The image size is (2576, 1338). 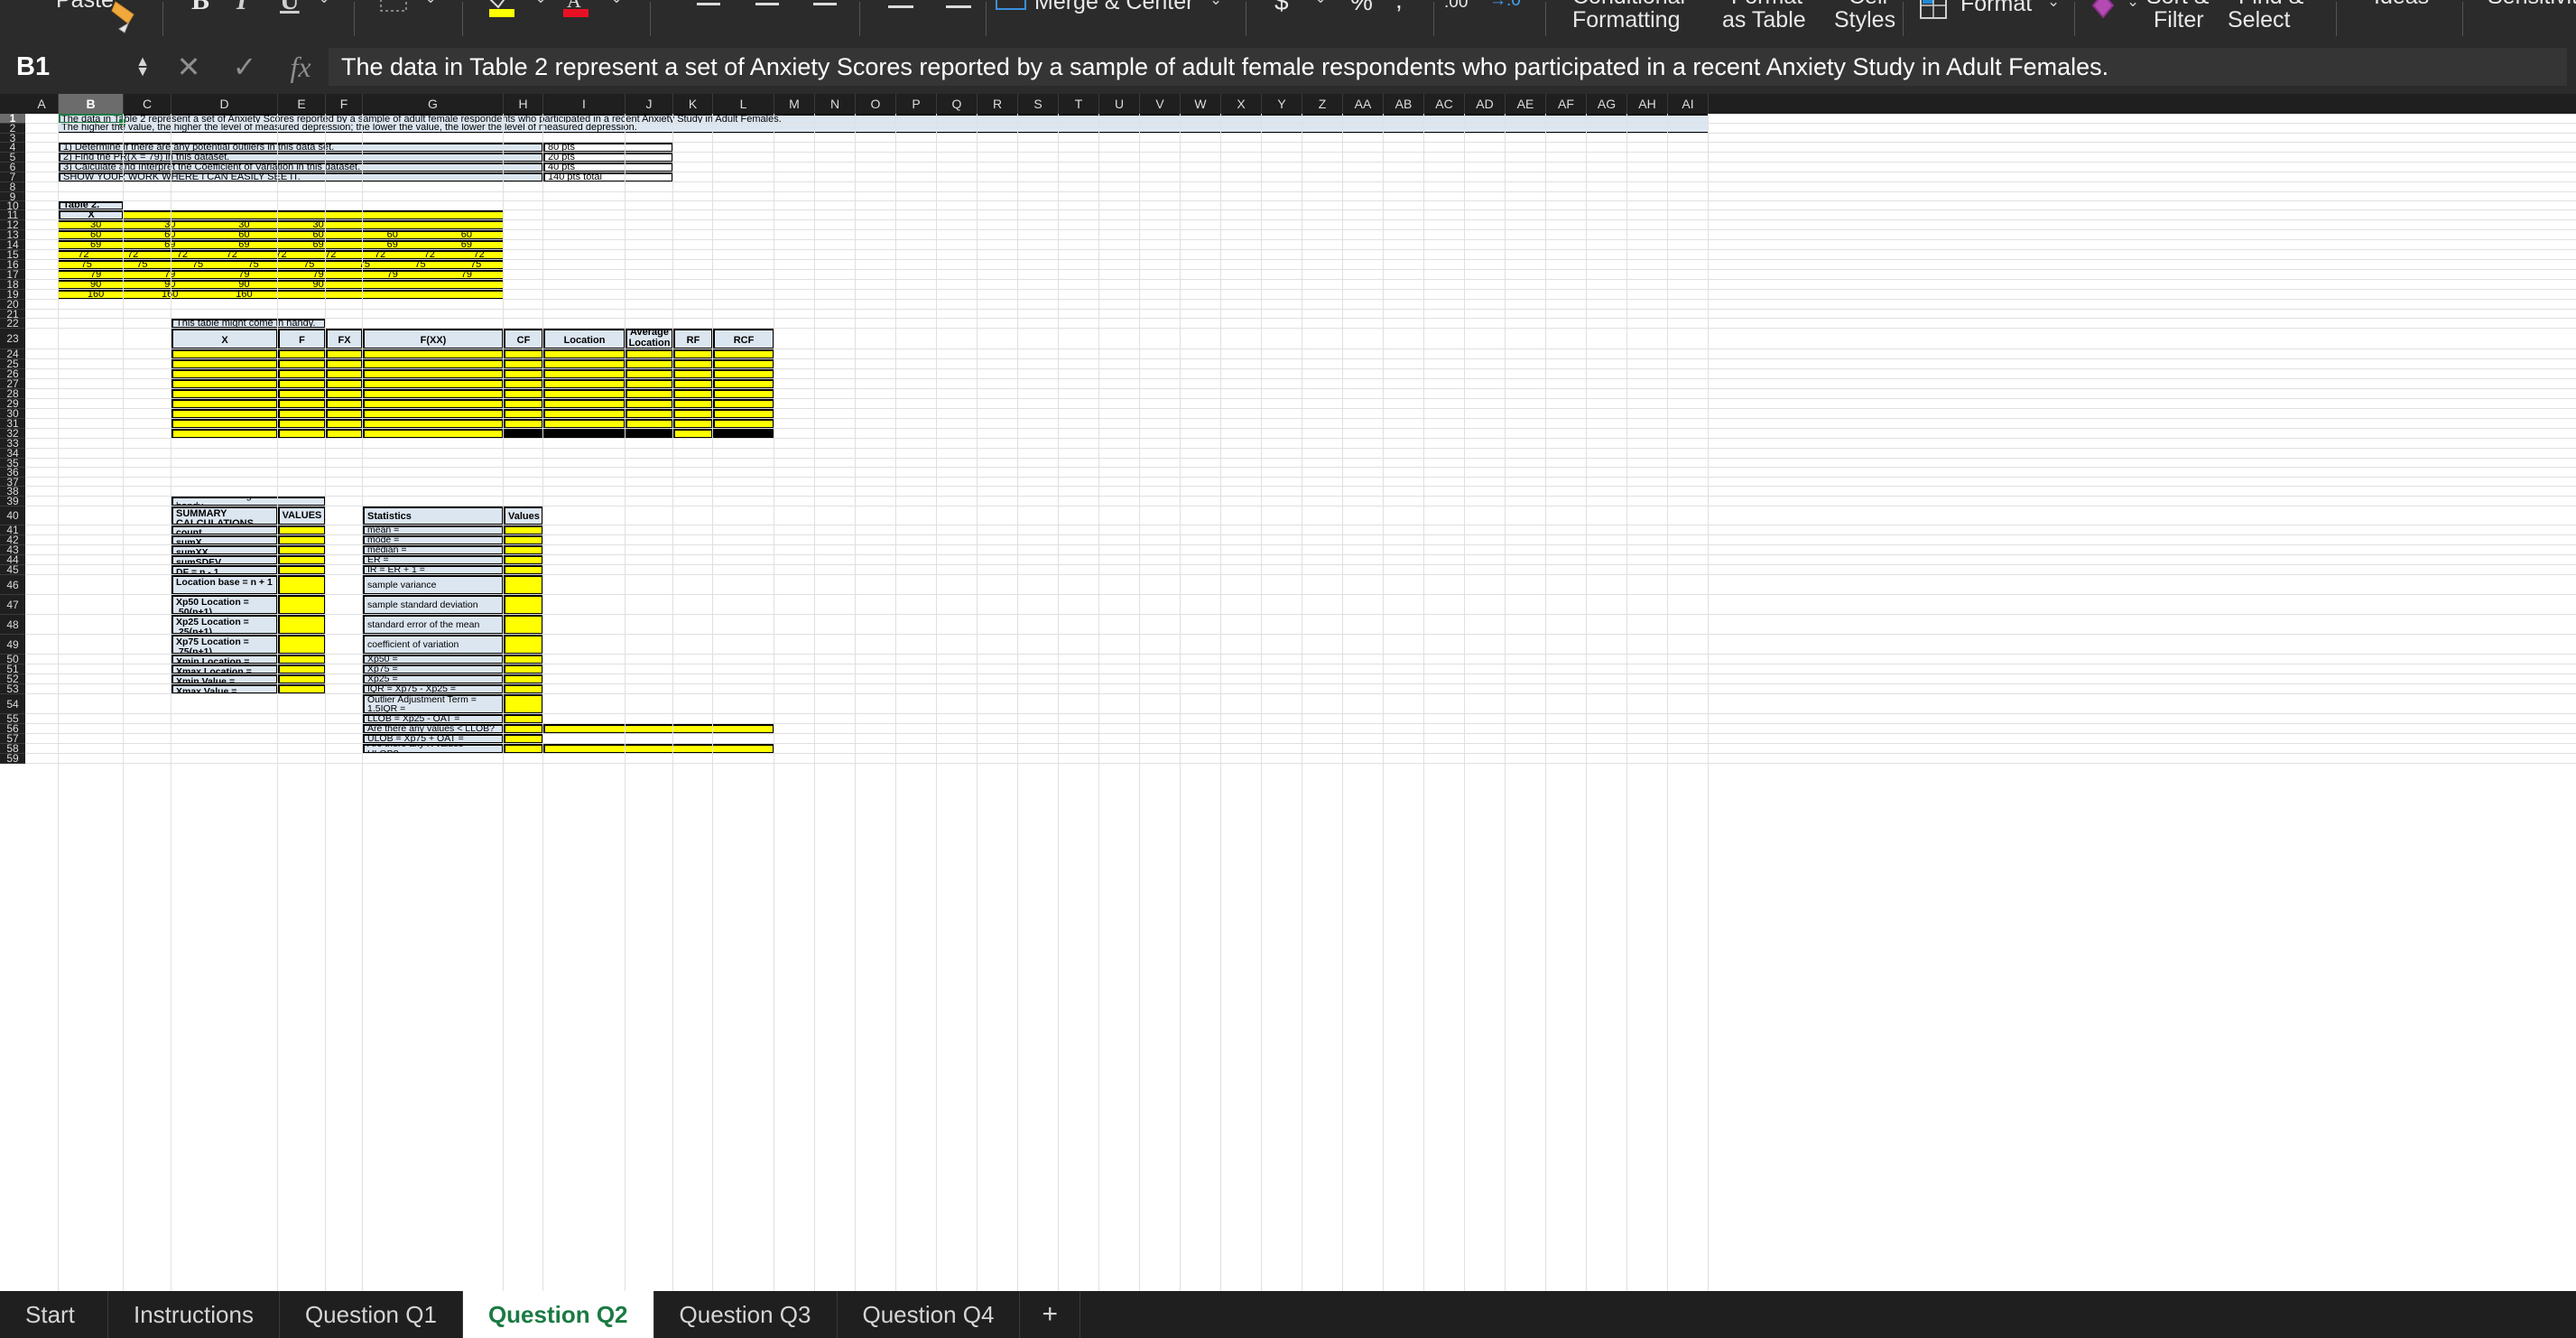 I want to click on decrease-indent-icon, so click(x=901, y=10).